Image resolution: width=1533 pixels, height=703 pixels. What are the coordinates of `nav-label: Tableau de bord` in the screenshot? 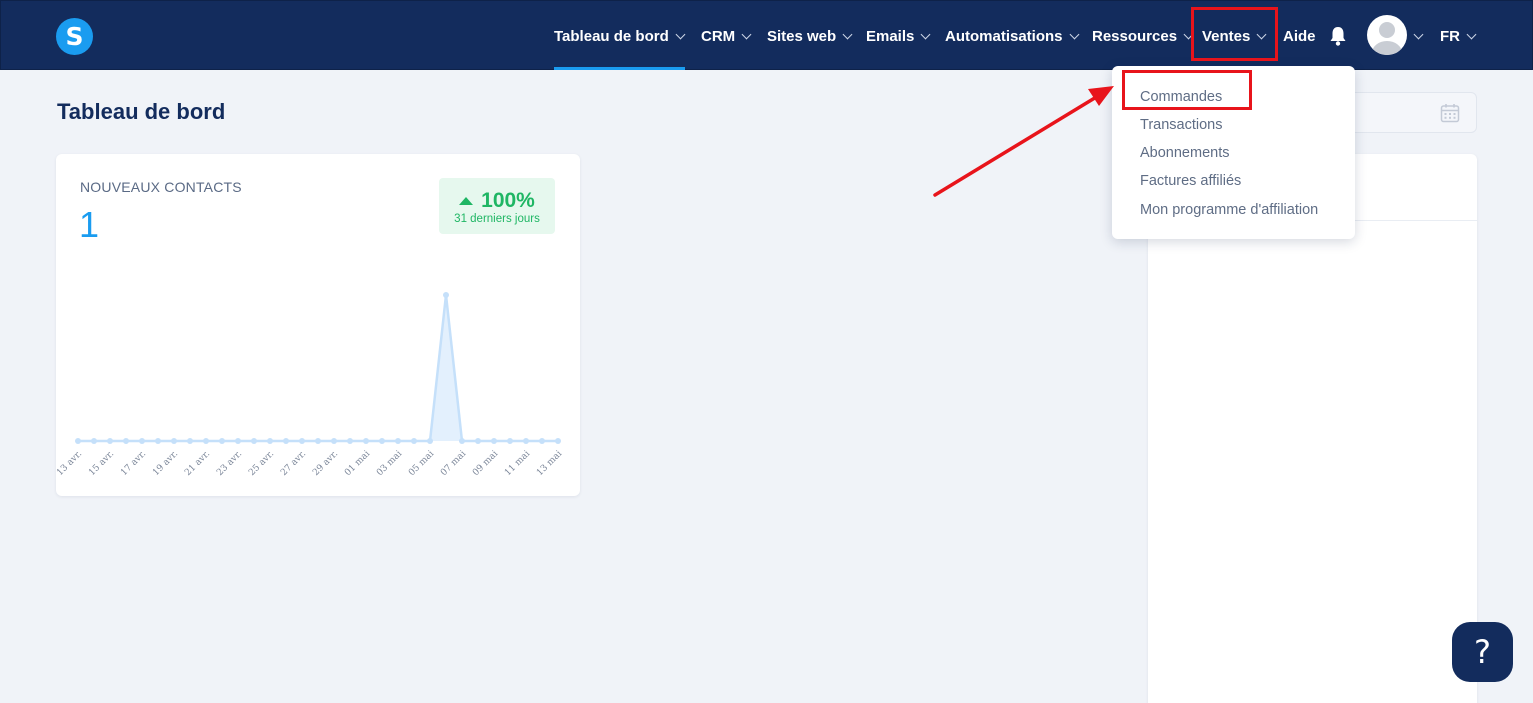 It's located at (611, 36).